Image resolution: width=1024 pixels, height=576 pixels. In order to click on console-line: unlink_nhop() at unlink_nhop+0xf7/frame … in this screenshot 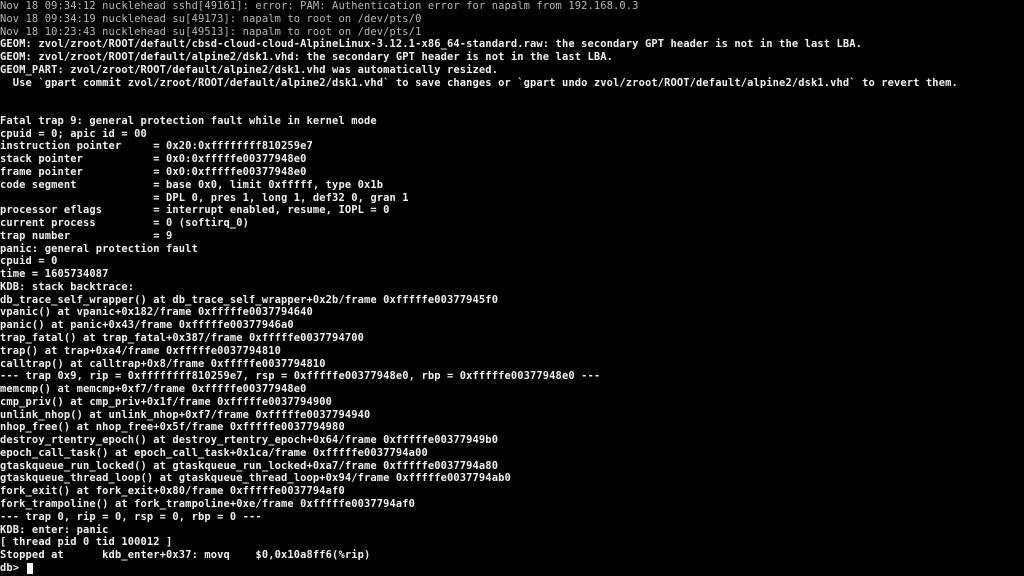, I will do `click(185, 414)`.